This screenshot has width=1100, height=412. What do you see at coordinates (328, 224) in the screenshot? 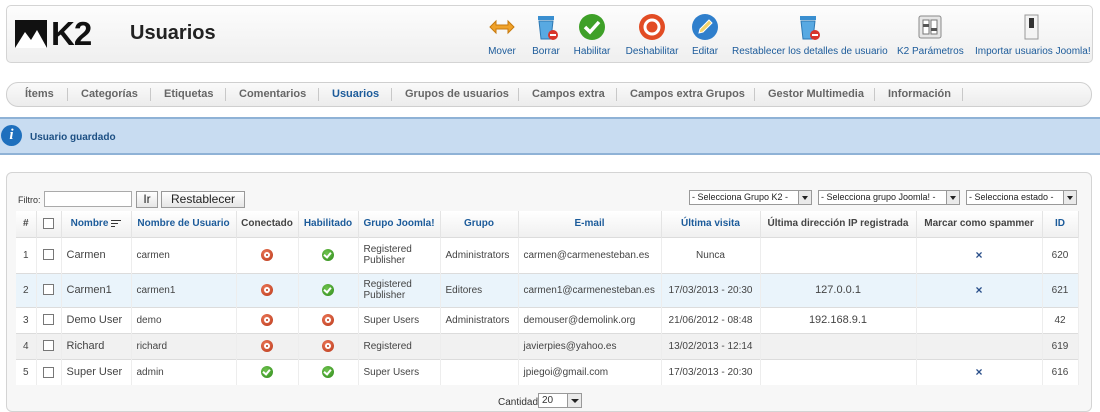
I see `col-enabled: Habilitado` at bounding box center [328, 224].